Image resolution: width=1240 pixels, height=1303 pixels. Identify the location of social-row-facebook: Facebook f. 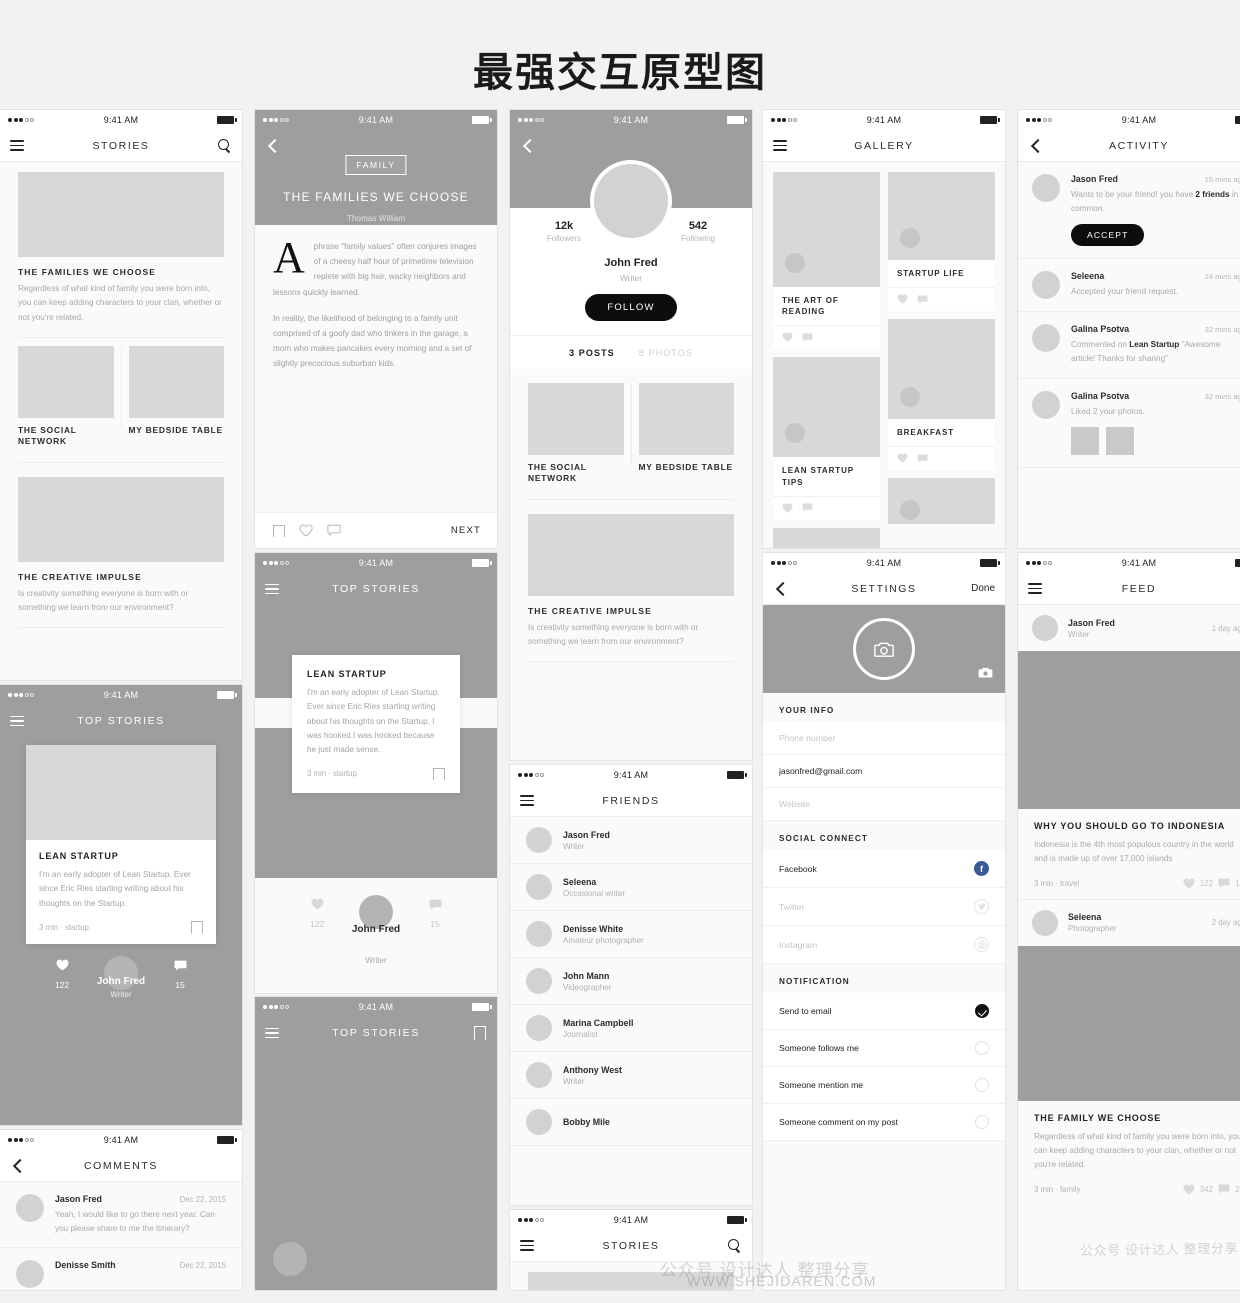
(884, 869).